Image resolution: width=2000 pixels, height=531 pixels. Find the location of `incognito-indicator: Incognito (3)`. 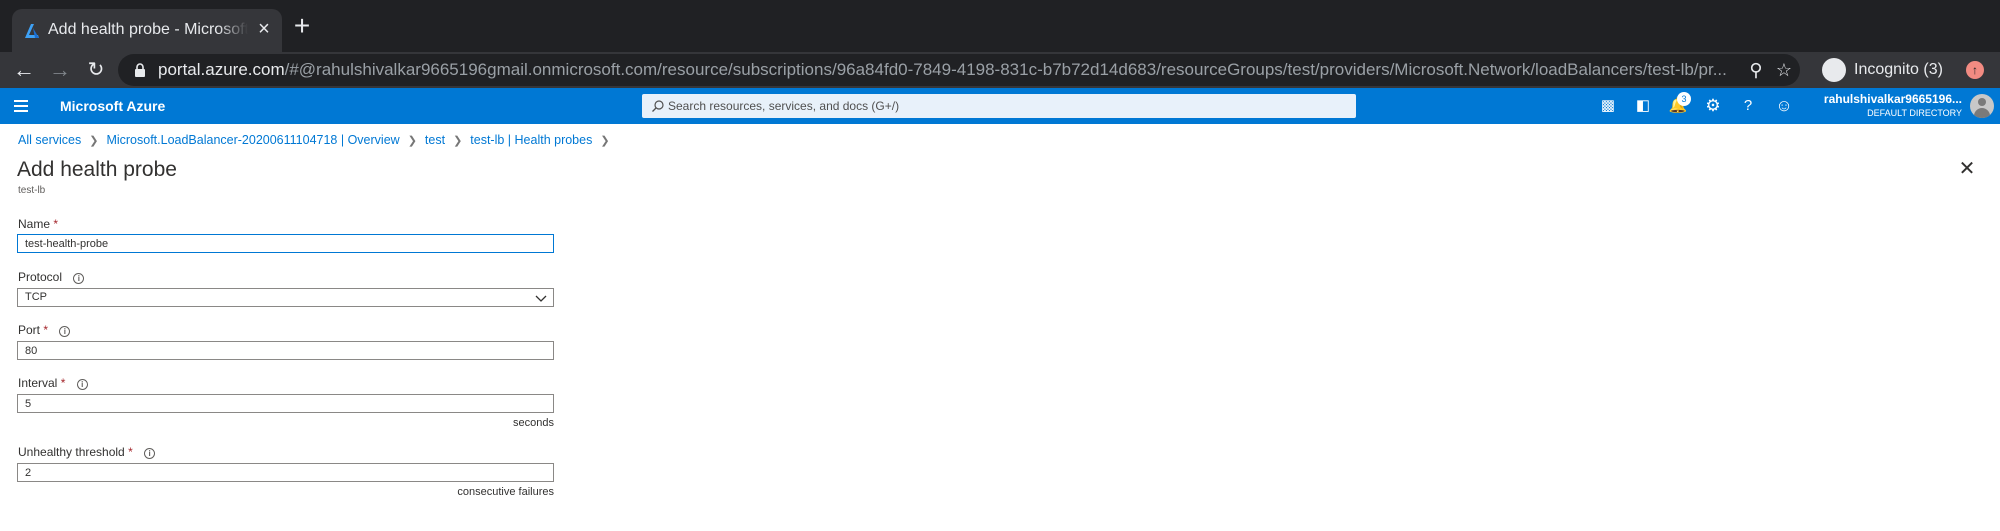

incognito-indicator: Incognito (3) is located at coordinates (1887, 70).